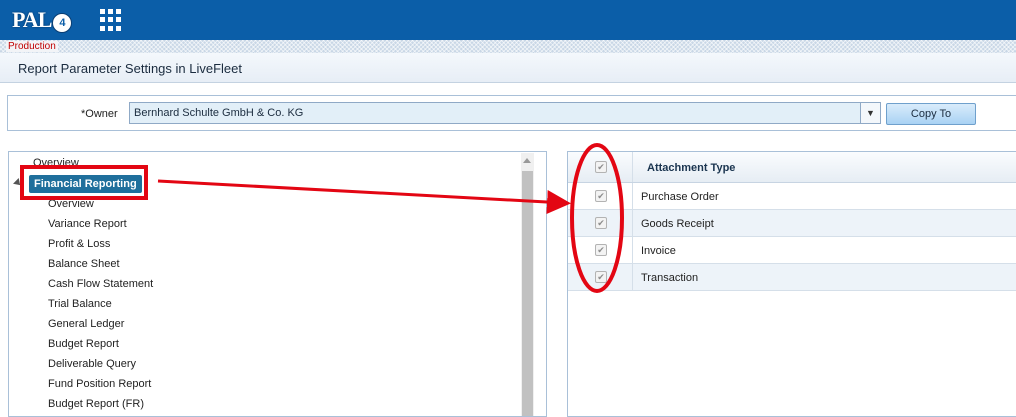 The width and height of the screenshot is (1016, 417). Describe the element at coordinates (792, 277) in the screenshot. I see `table-row: ✔ Transaction` at that location.